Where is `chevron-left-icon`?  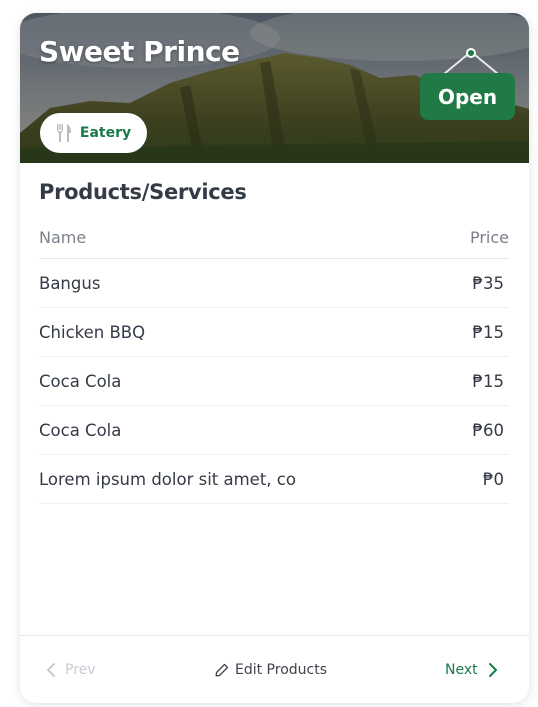
chevron-left-icon is located at coordinates (51, 670).